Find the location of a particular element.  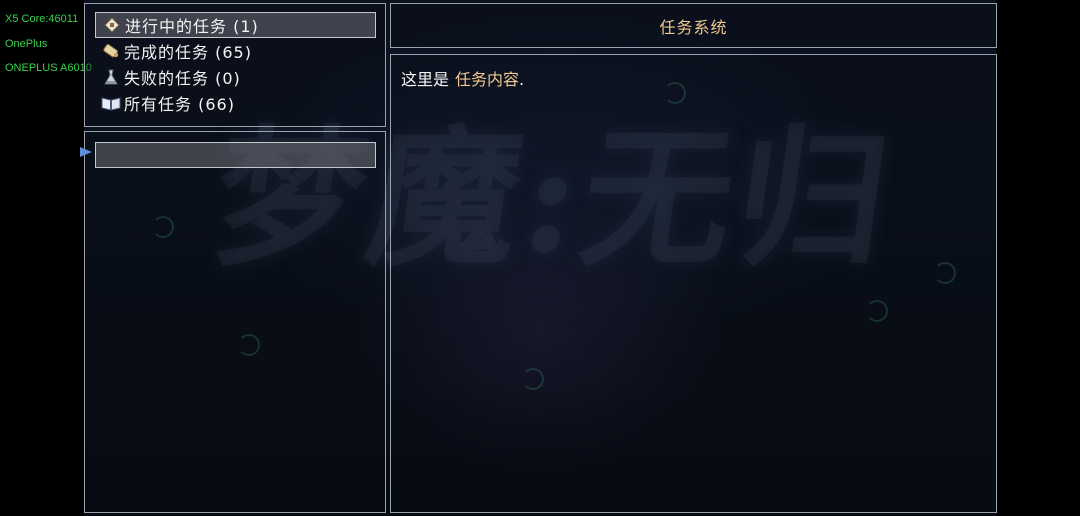

category-completed: 完成的任务 (65) is located at coordinates (235, 51).